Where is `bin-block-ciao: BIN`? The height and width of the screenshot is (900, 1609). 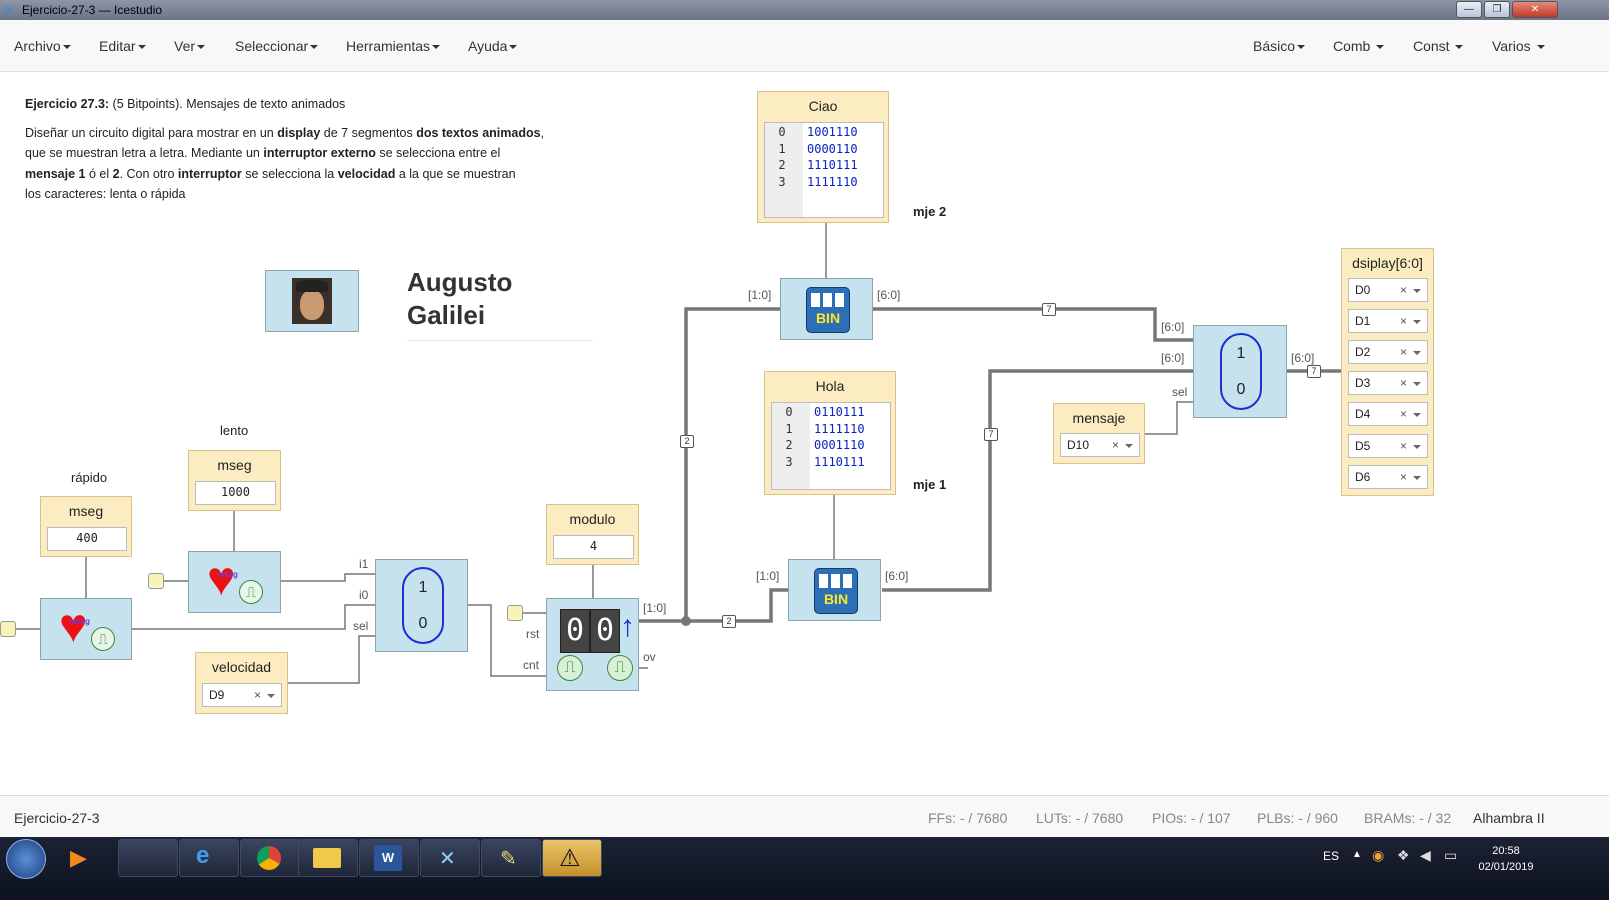 bin-block-ciao: BIN is located at coordinates (826, 309).